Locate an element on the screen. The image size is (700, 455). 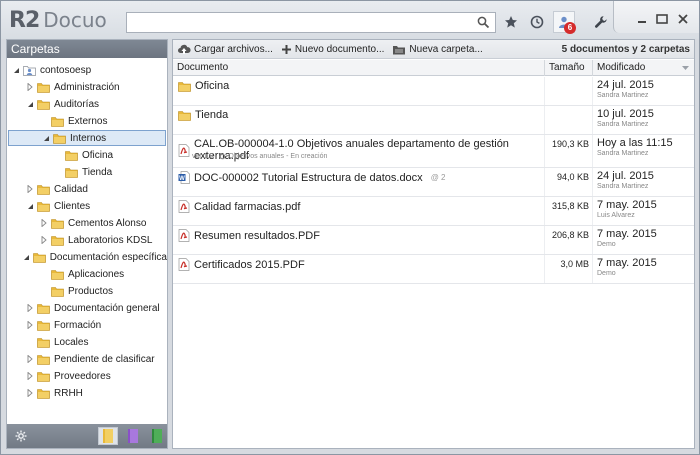
cell-document: Calidad farmacias.pdf is located at coordinates (359, 211).